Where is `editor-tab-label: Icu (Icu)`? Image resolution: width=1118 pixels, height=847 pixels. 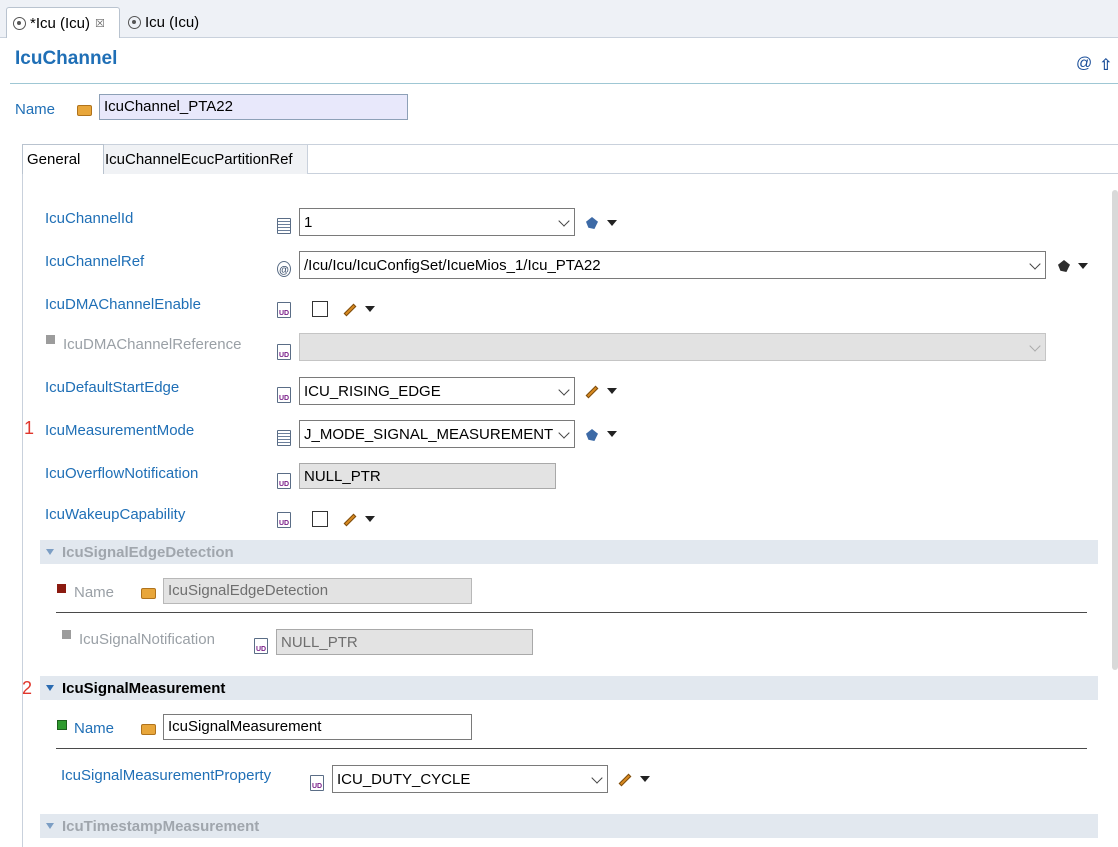 editor-tab-label: Icu (Icu) is located at coordinates (172, 22).